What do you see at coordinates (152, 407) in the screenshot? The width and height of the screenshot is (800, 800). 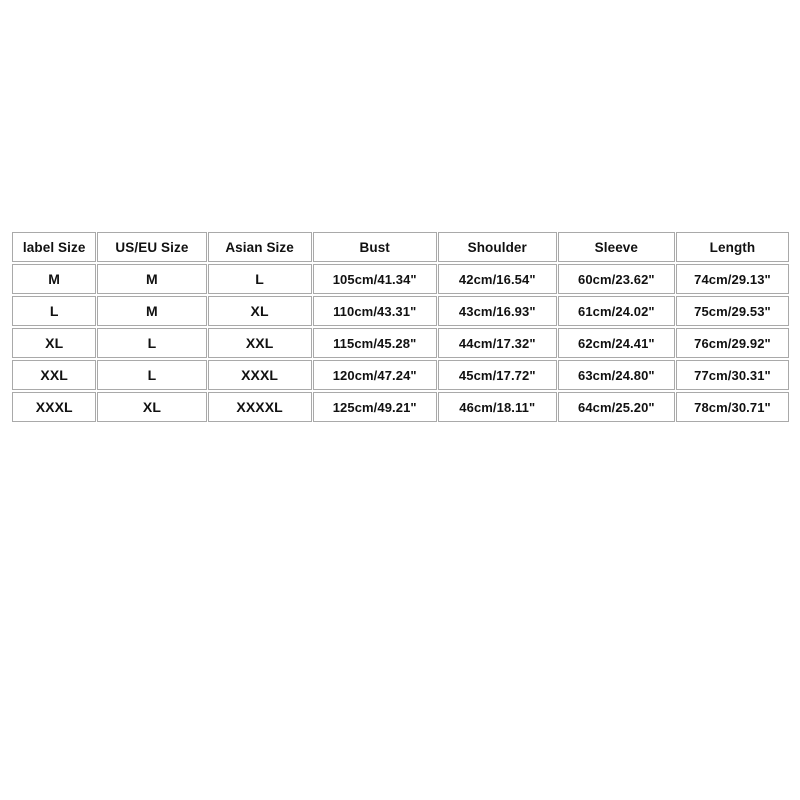 I see `cell-us-eu-size: XL` at bounding box center [152, 407].